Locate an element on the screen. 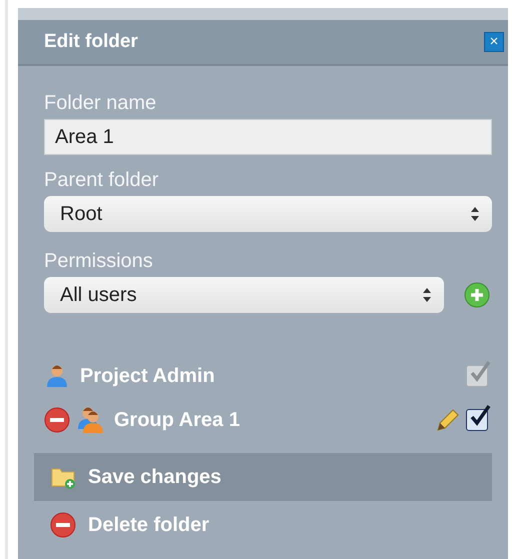 This screenshot has width=512, height=559. field-label: Parent folder is located at coordinates (102, 180).